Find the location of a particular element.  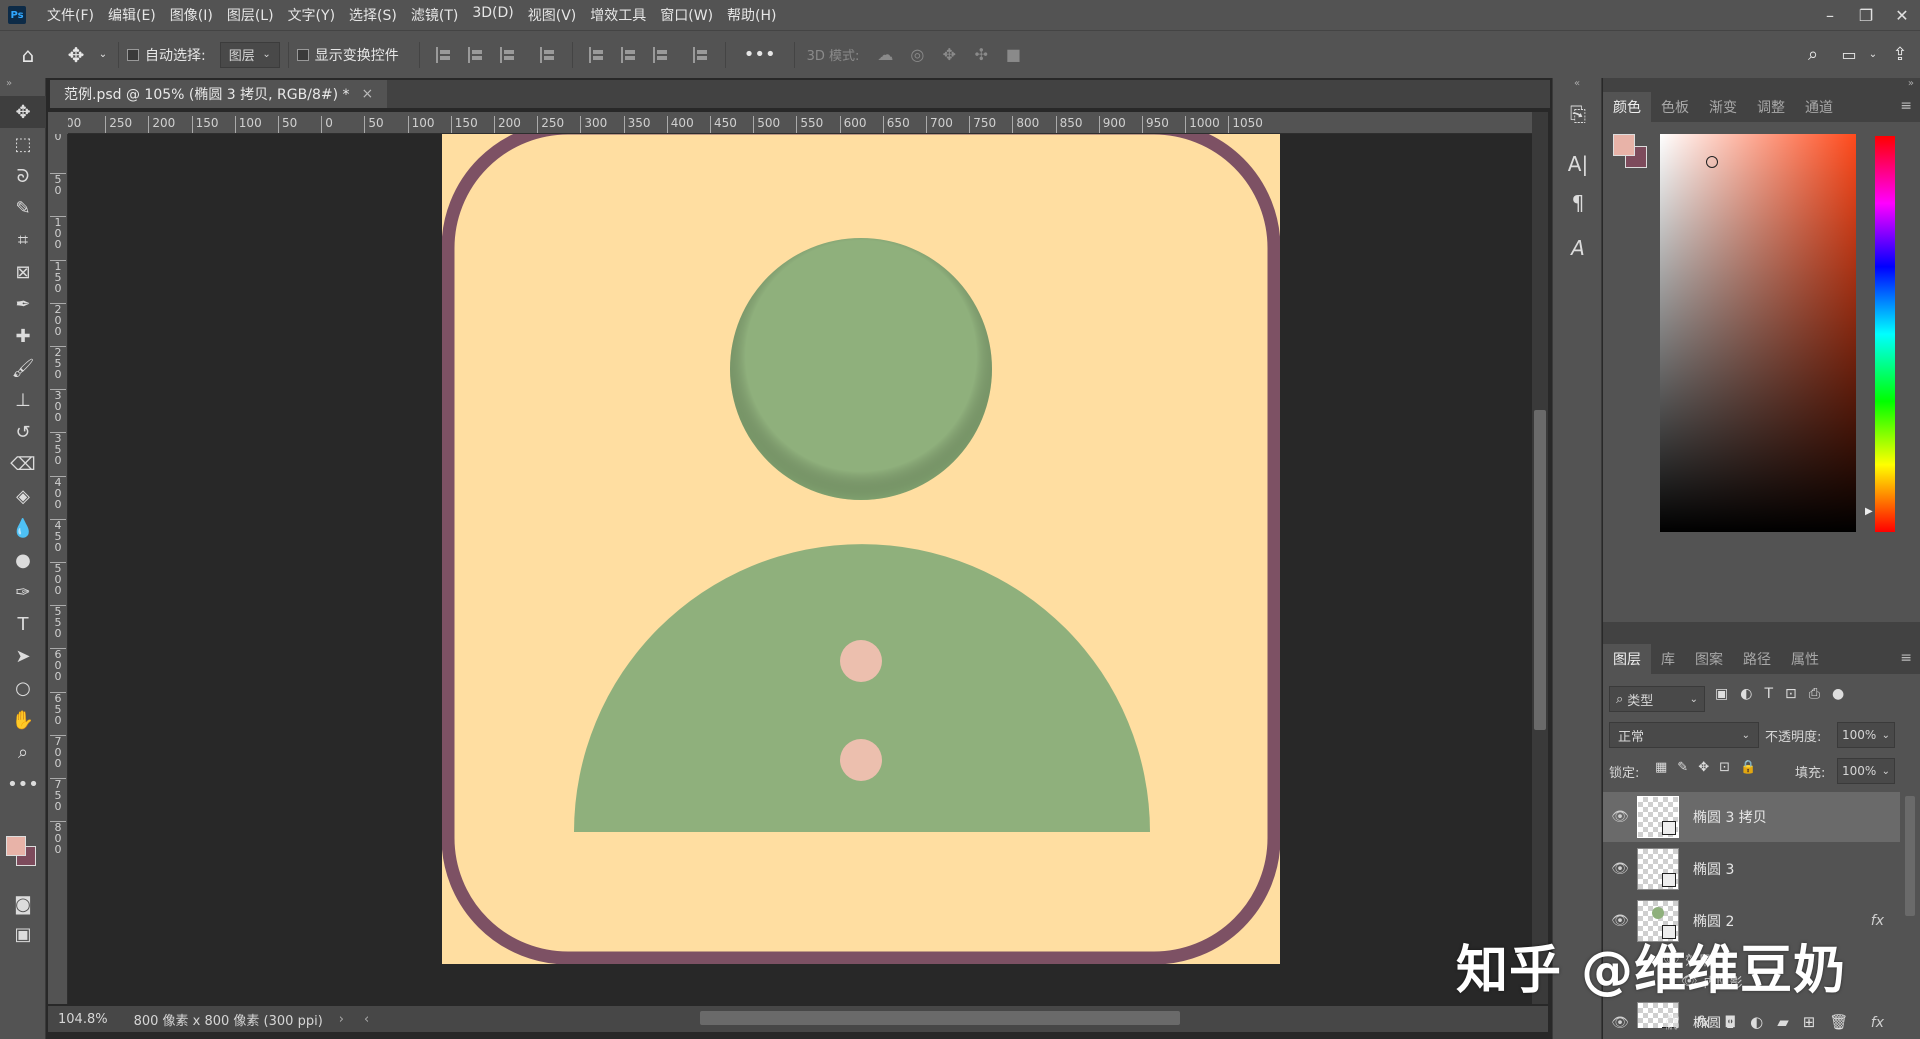

menu-item: 增效工具 is located at coordinates (618, 15).